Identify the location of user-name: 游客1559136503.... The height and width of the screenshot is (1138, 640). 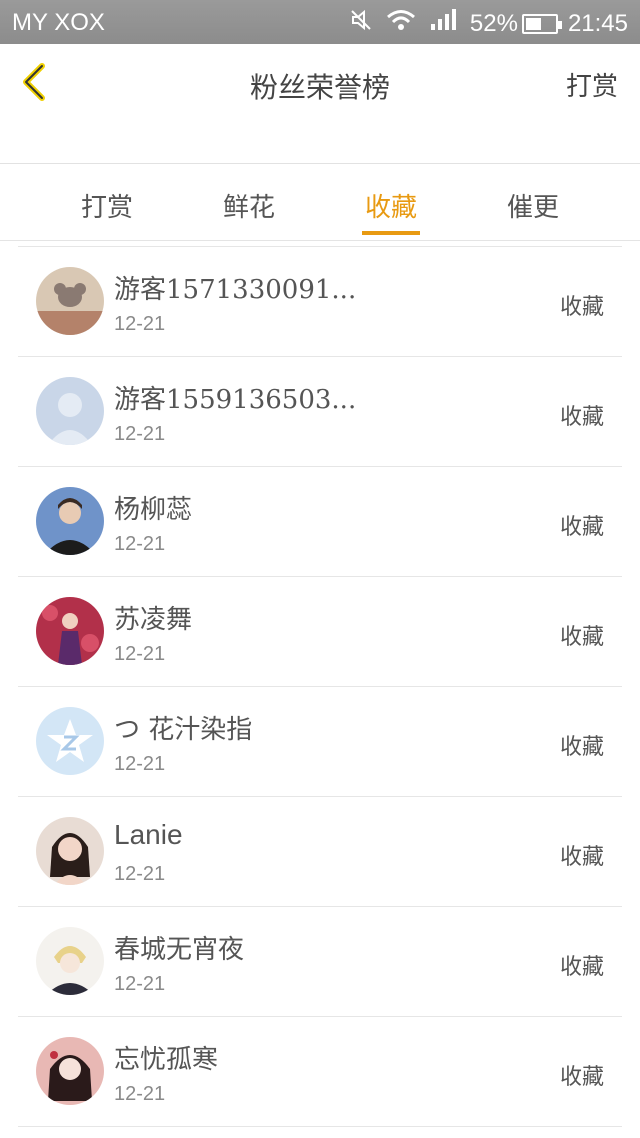
(235, 400).